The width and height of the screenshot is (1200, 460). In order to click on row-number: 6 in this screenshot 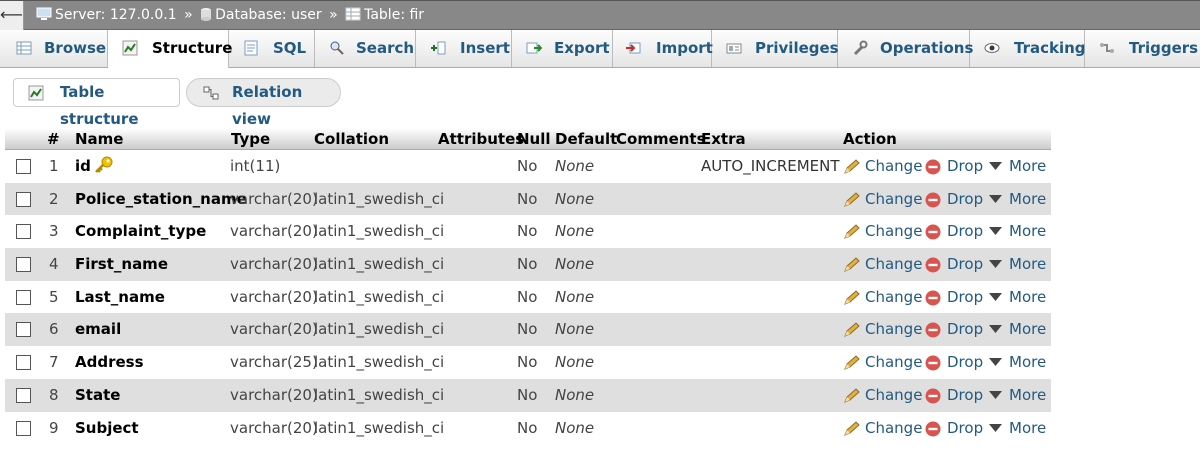, I will do `click(54, 329)`.